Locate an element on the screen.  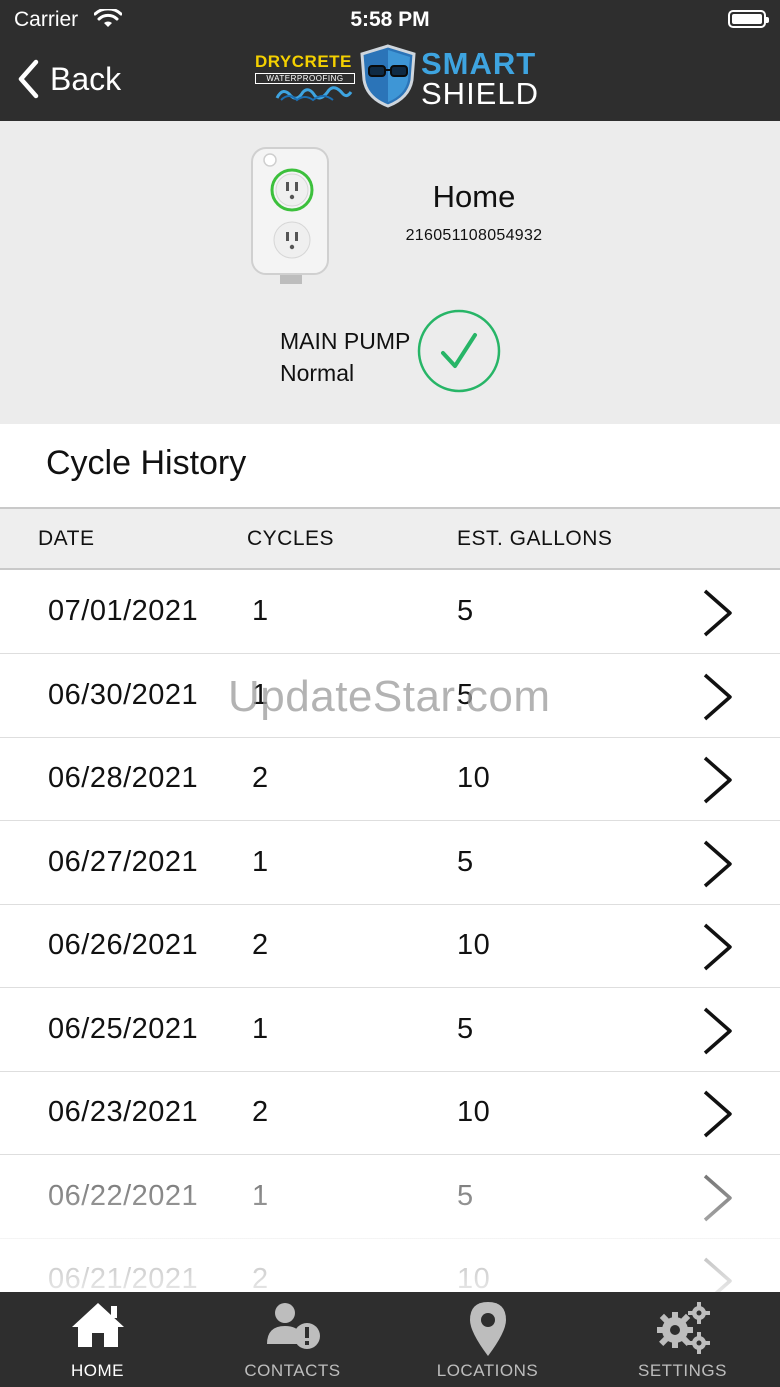
device-name: Home is located at coordinates (474, 196).